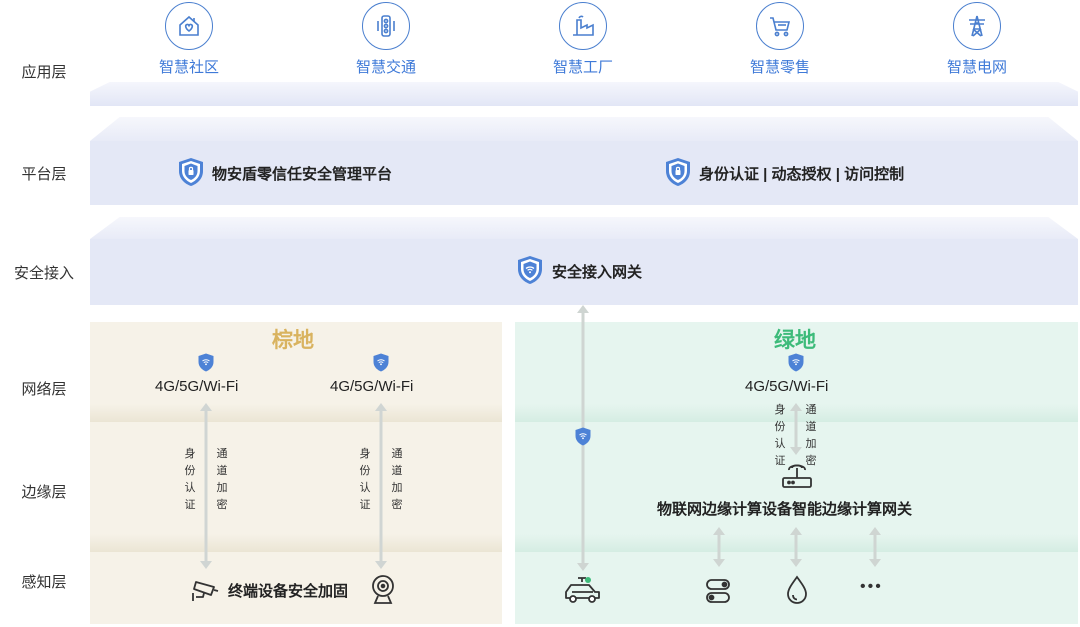 The width and height of the screenshot is (1080, 627). I want to click on app-name: 智慧社区, so click(188, 67).